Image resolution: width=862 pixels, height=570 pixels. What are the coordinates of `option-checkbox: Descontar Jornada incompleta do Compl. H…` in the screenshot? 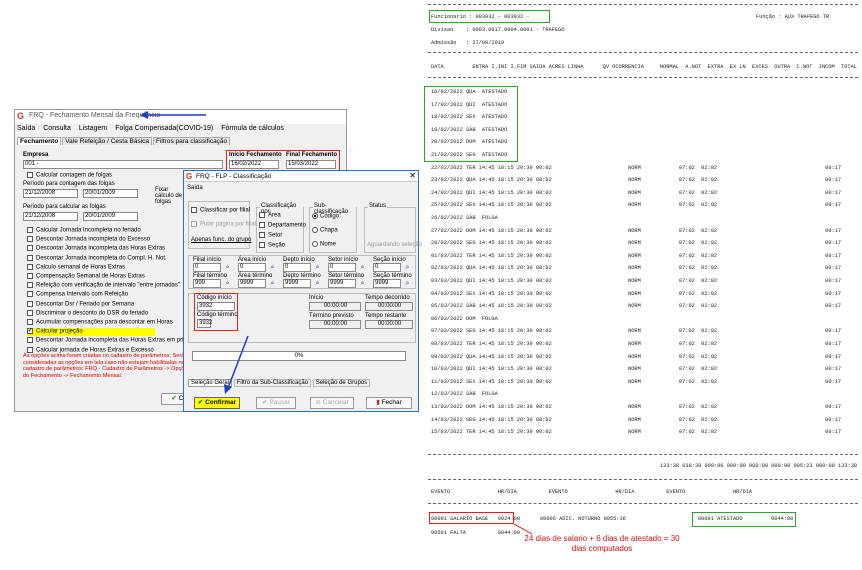 It's located at (97, 258).